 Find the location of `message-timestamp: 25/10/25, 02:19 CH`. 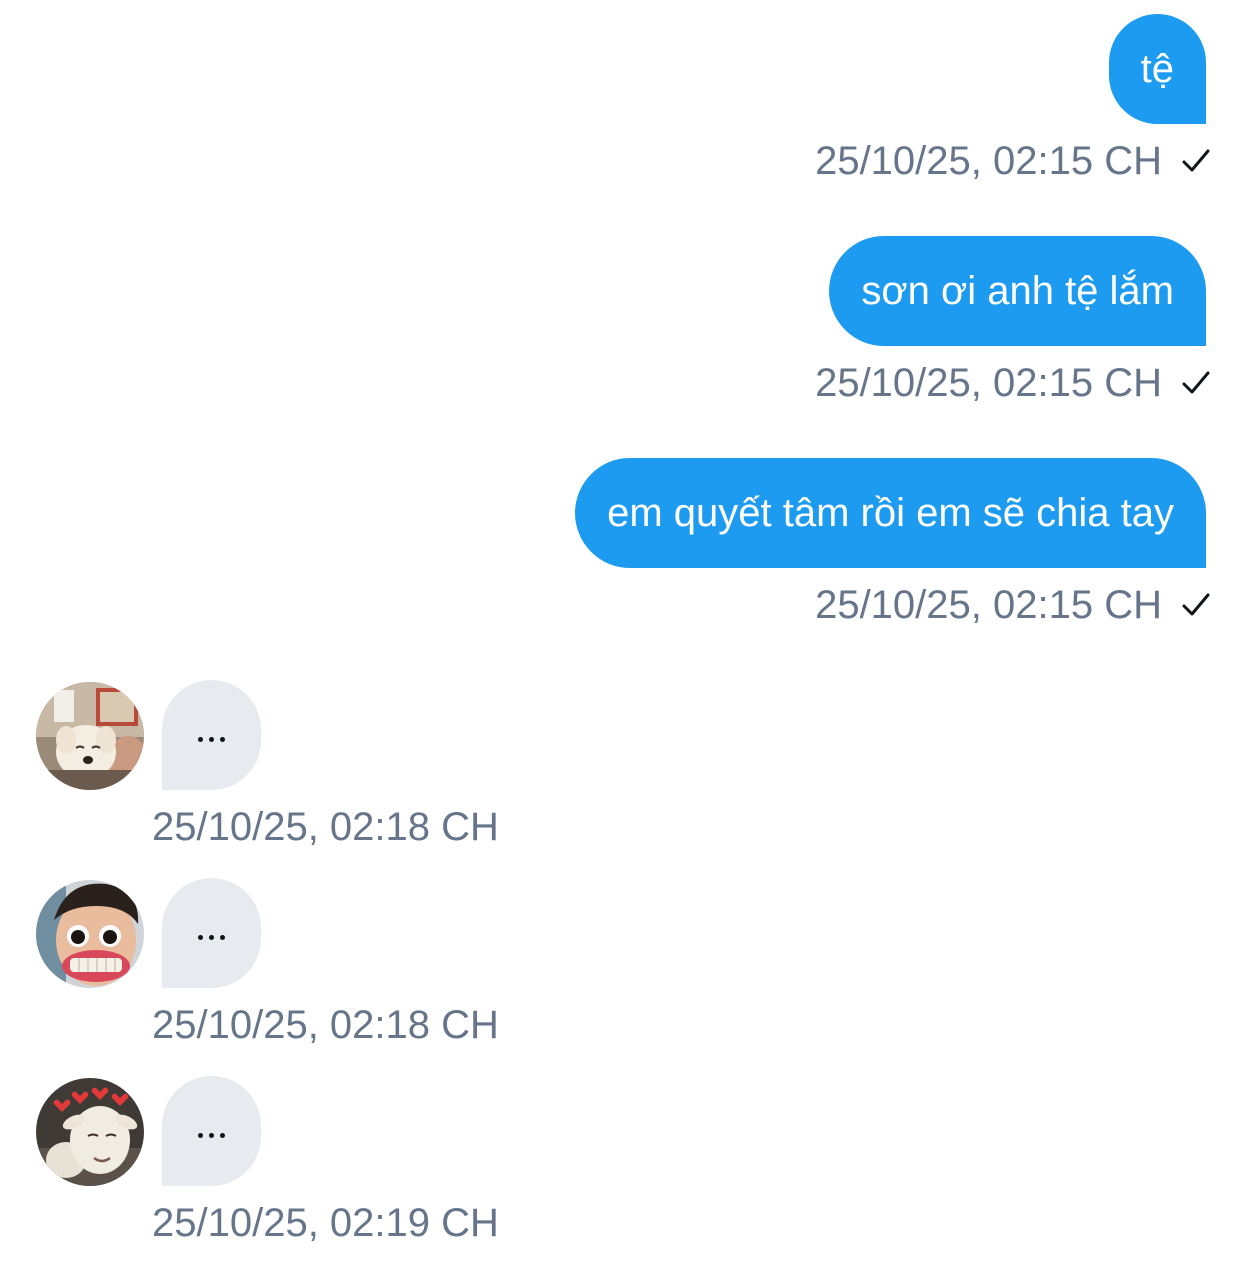

message-timestamp: 25/10/25, 02:19 CH is located at coordinates (325, 1223).